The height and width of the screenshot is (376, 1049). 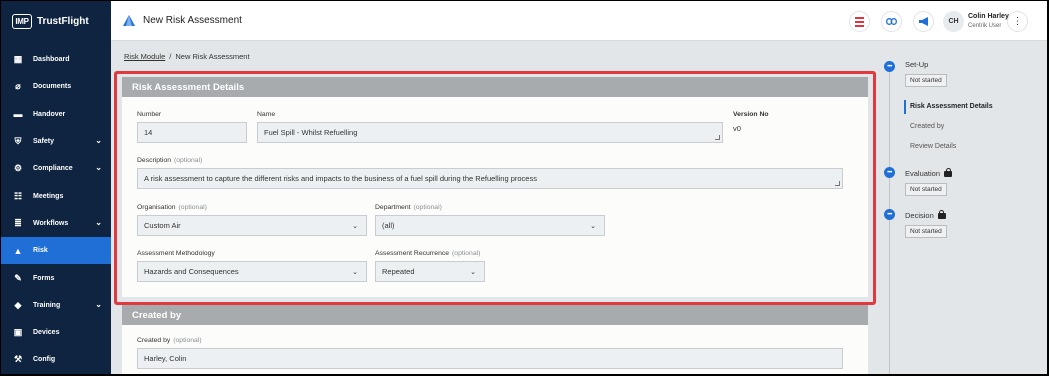 What do you see at coordinates (926, 231) in the screenshot?
I see `decision-status-badge: Not started` at bounding box center [926, 231].